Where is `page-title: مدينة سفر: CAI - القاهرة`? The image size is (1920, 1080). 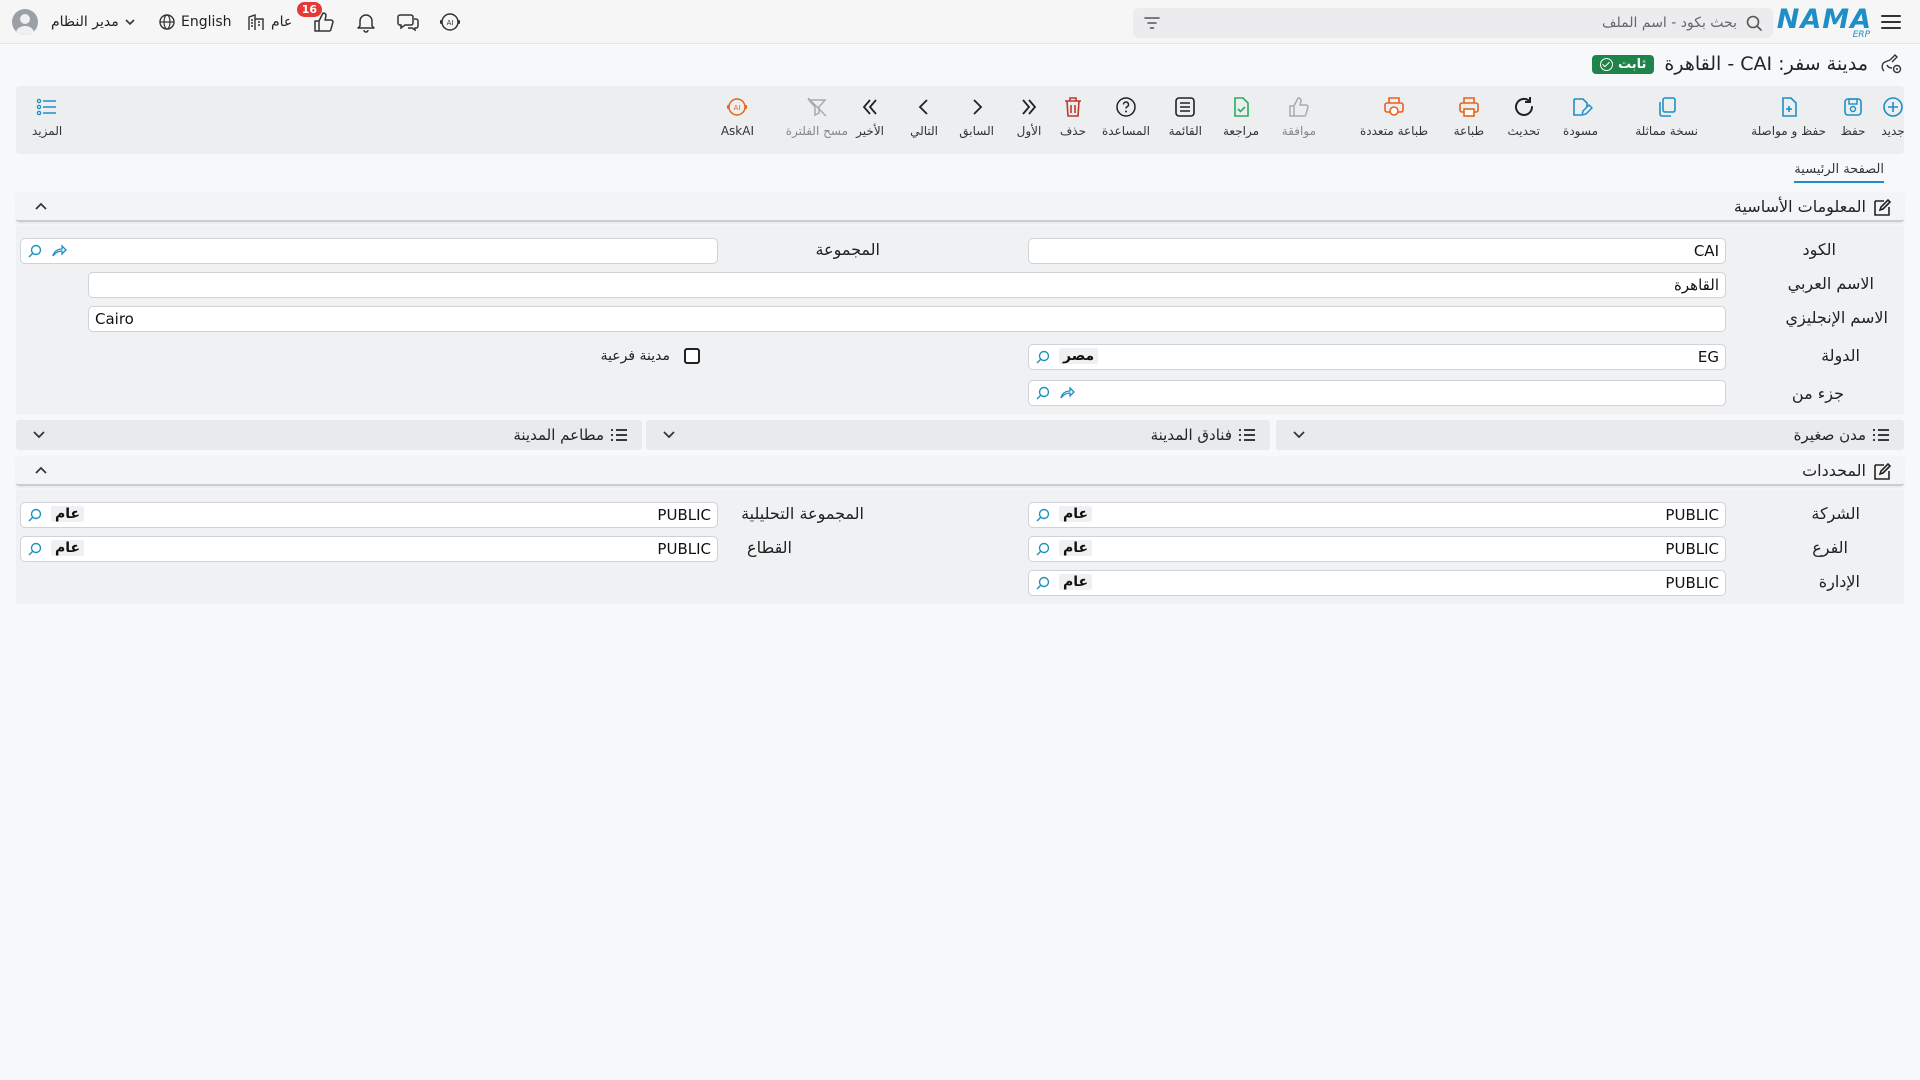 page-title: مدينة سفر: CAI - القاهرة is located at coordinates (1766, 64).